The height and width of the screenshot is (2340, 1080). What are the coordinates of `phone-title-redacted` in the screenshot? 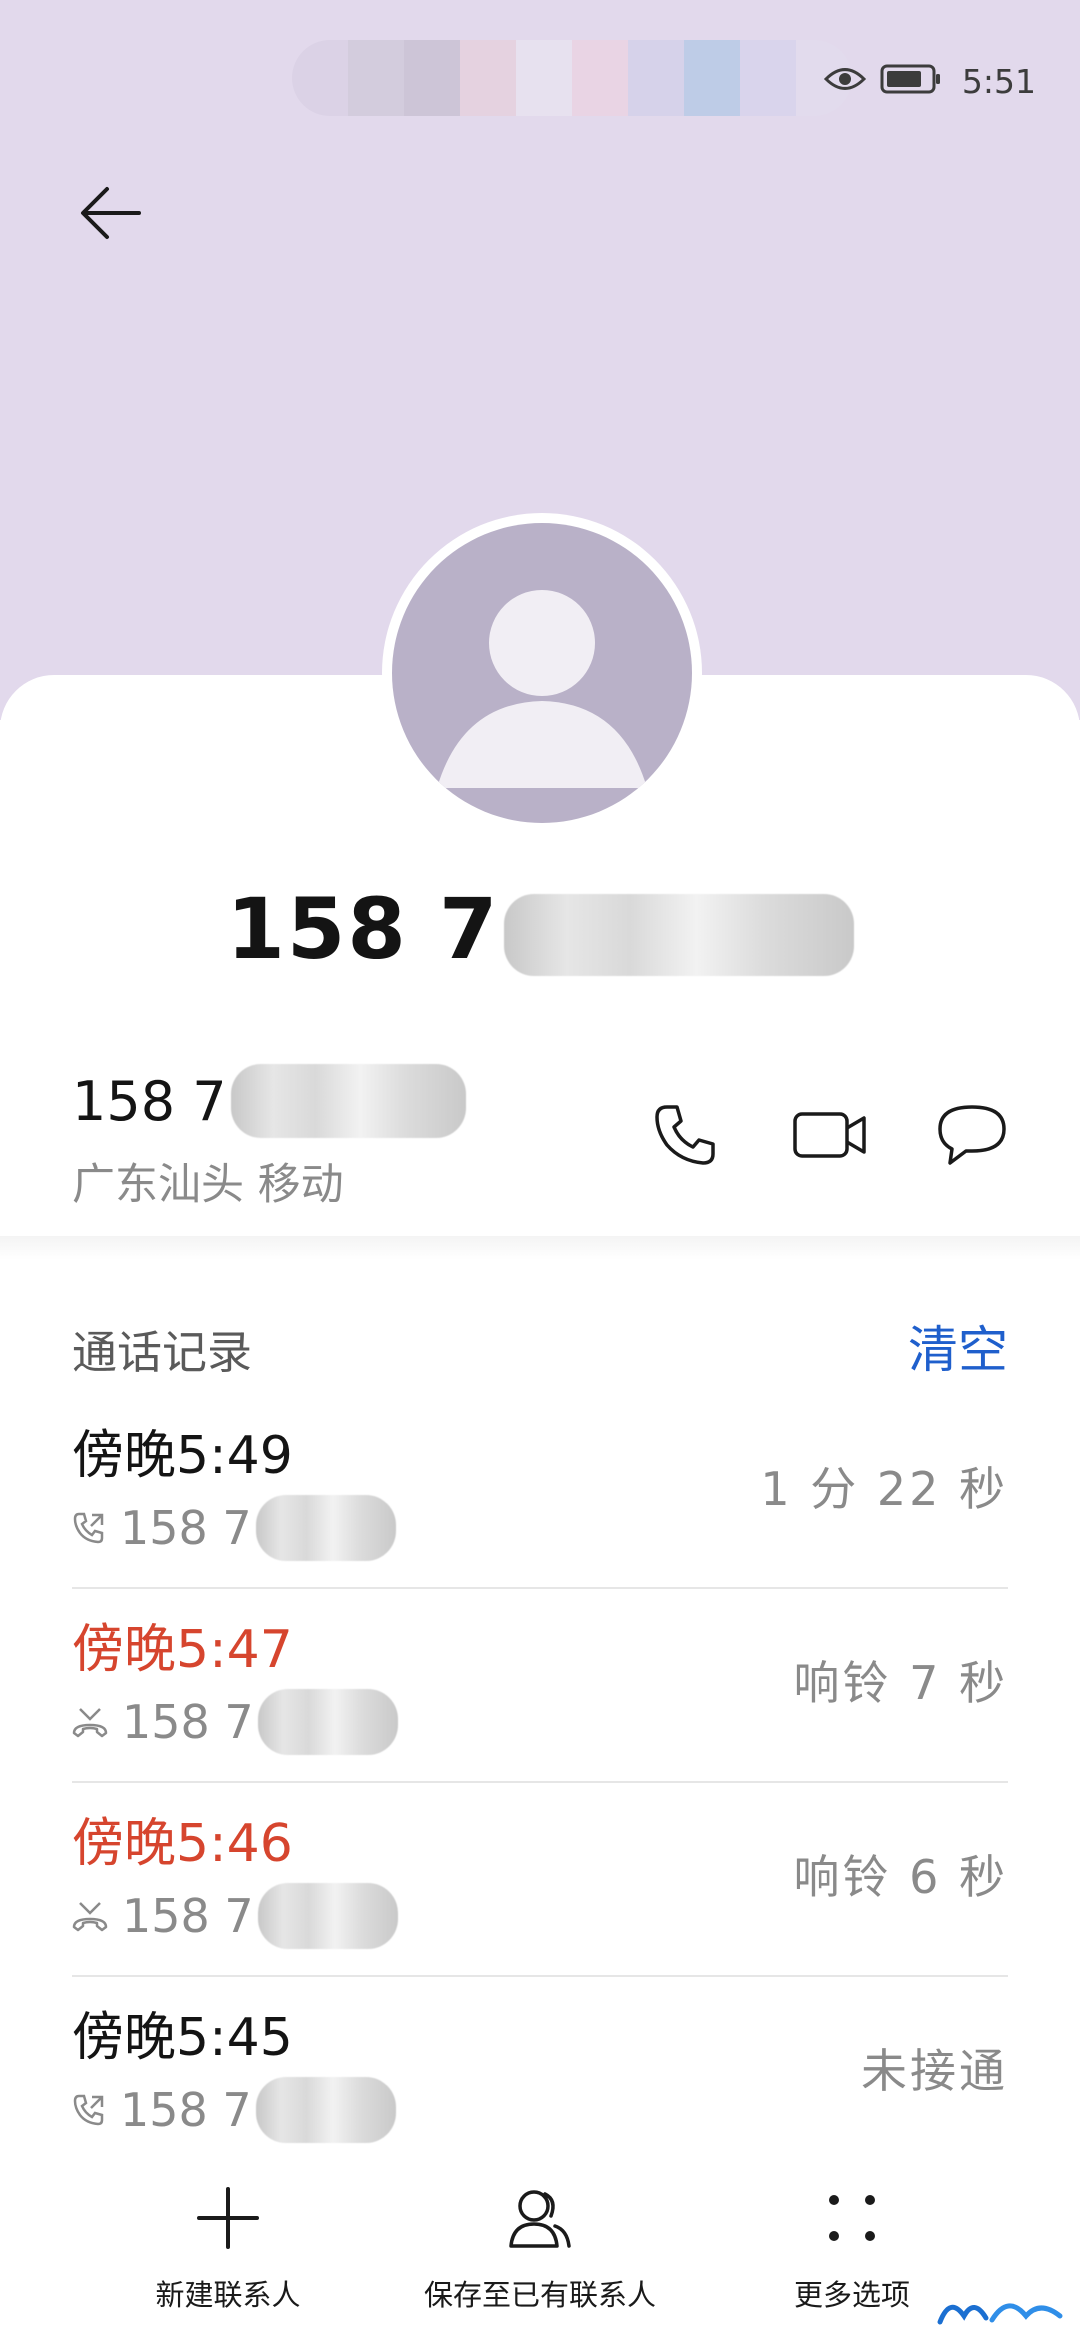 It's located at (678, 935).